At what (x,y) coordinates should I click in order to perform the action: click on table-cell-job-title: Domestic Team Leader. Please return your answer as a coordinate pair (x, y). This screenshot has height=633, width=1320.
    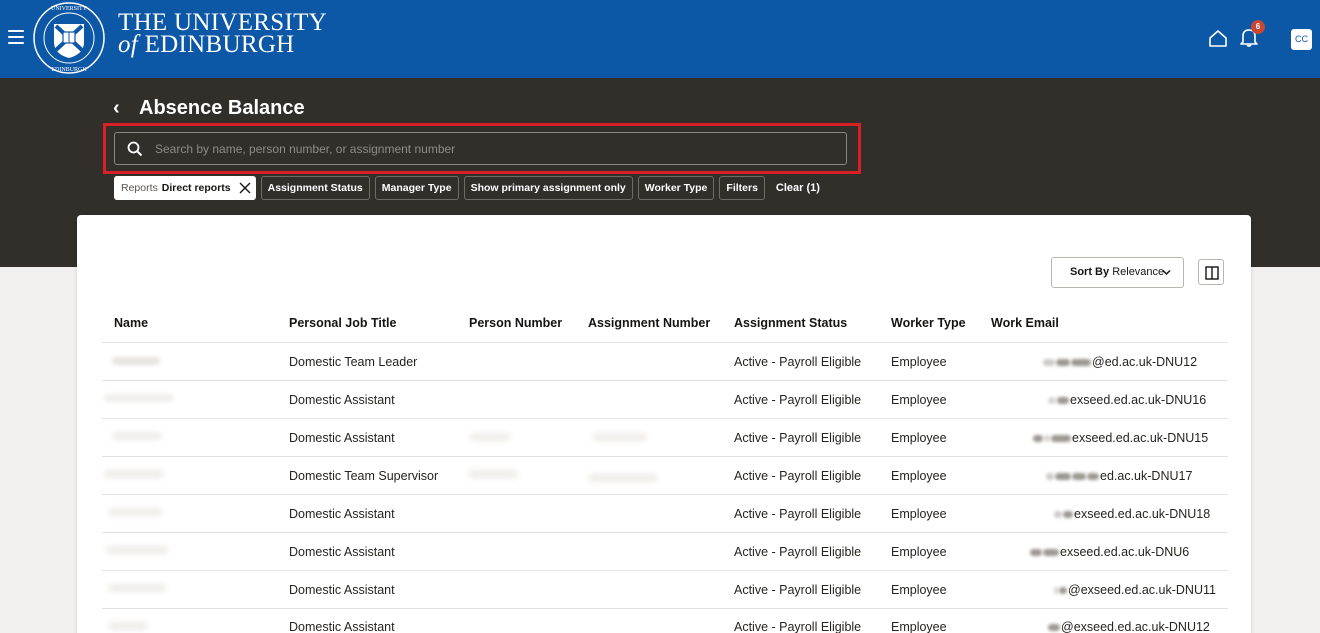
    Looking at the image, I should click on (353, 362).